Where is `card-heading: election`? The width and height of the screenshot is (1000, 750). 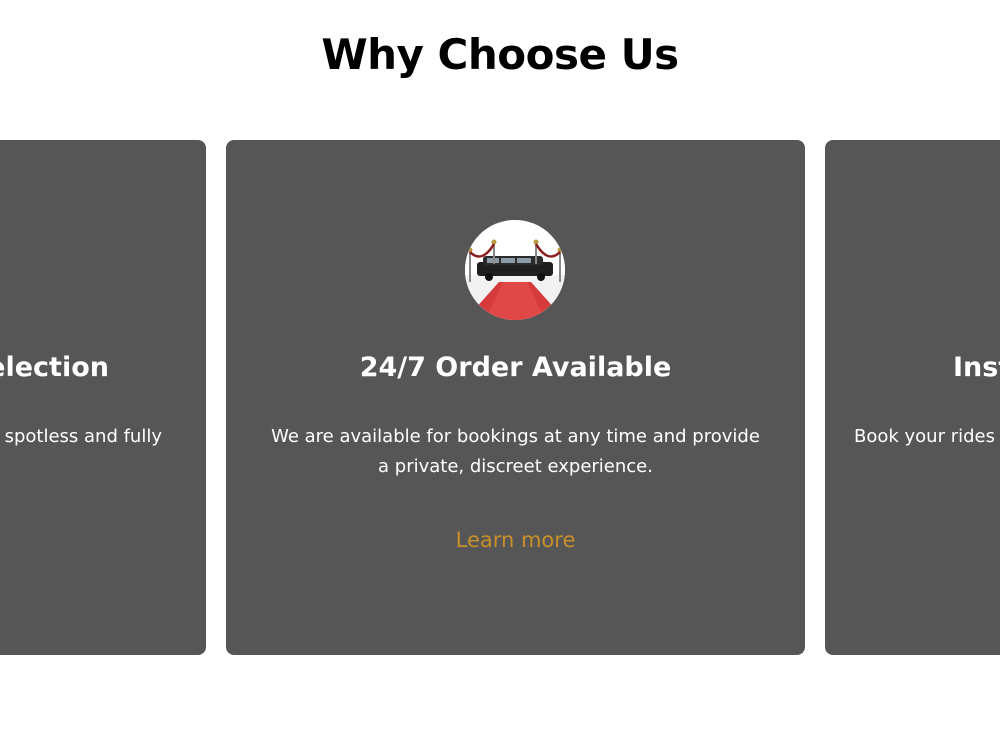
card-heading: election is located at coordinates (54, 367).